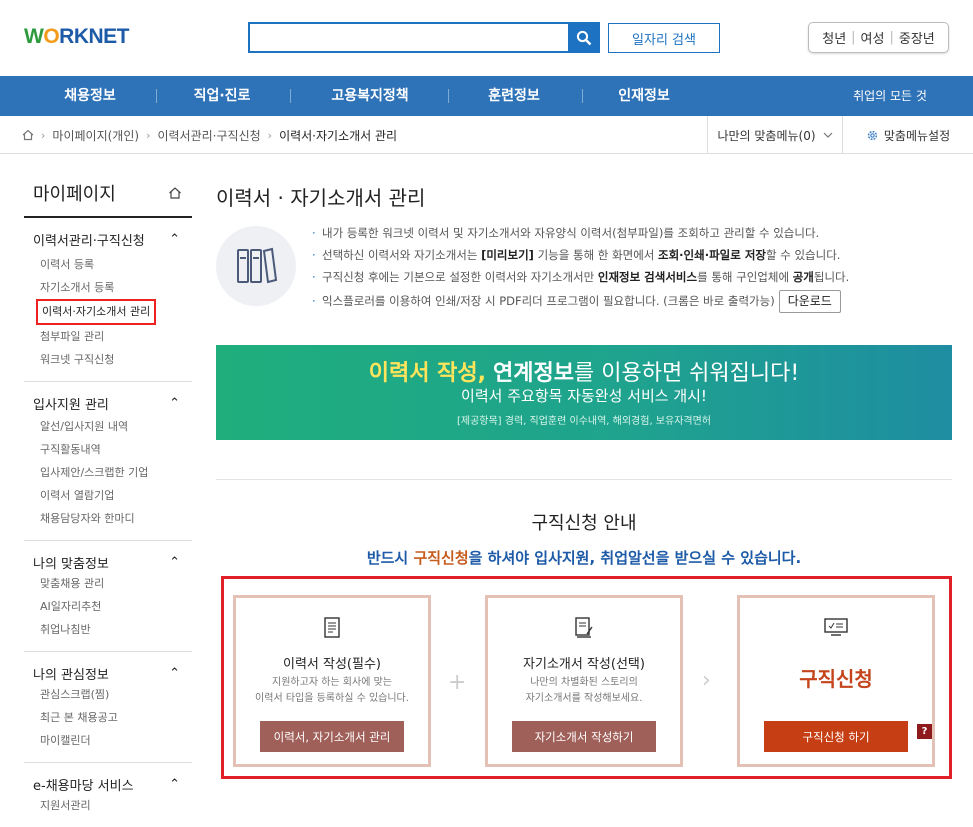 Image resolution: width=973 pixels, height=827 pixels. I want to click on sidebar-group-header: 입사지원 관리 ⌃, so click(108, 403).